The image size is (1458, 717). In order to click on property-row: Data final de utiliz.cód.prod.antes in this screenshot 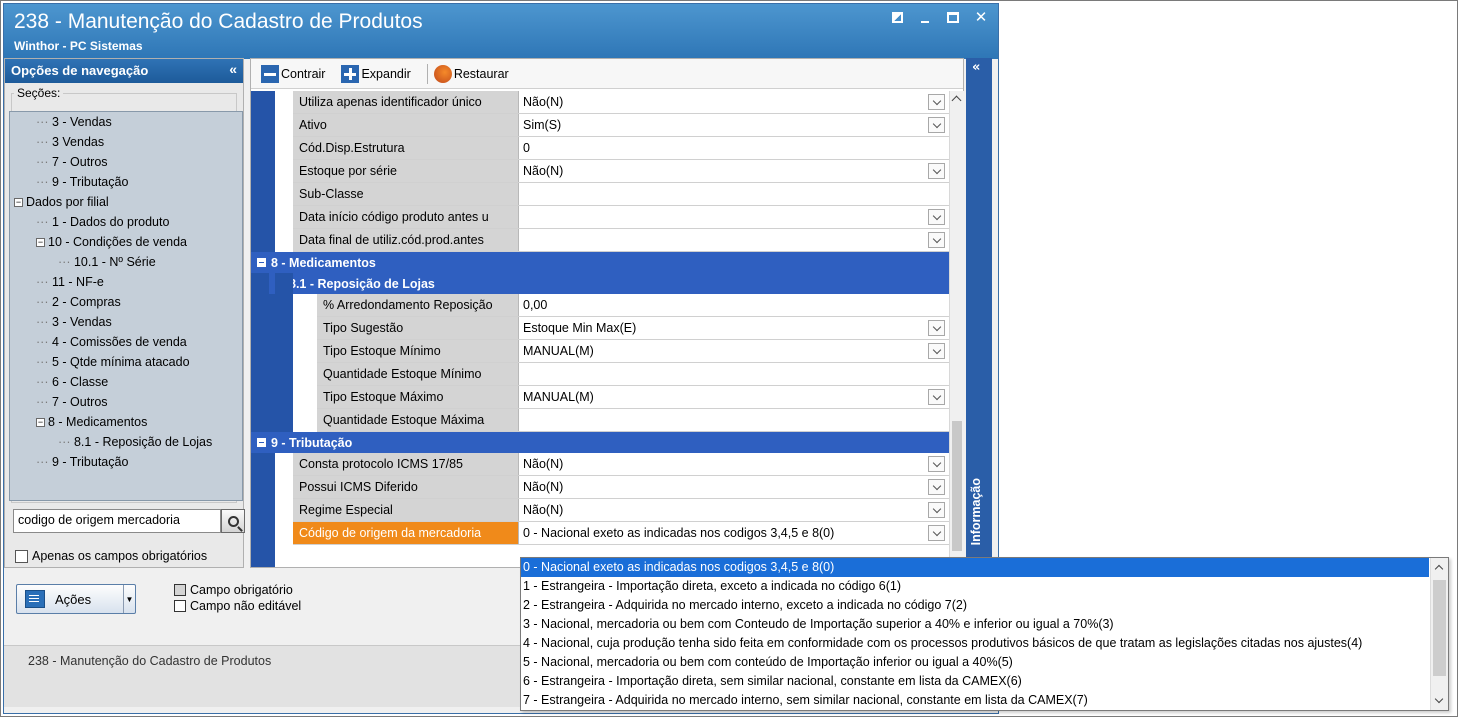, I will do `click(621, 240)`.